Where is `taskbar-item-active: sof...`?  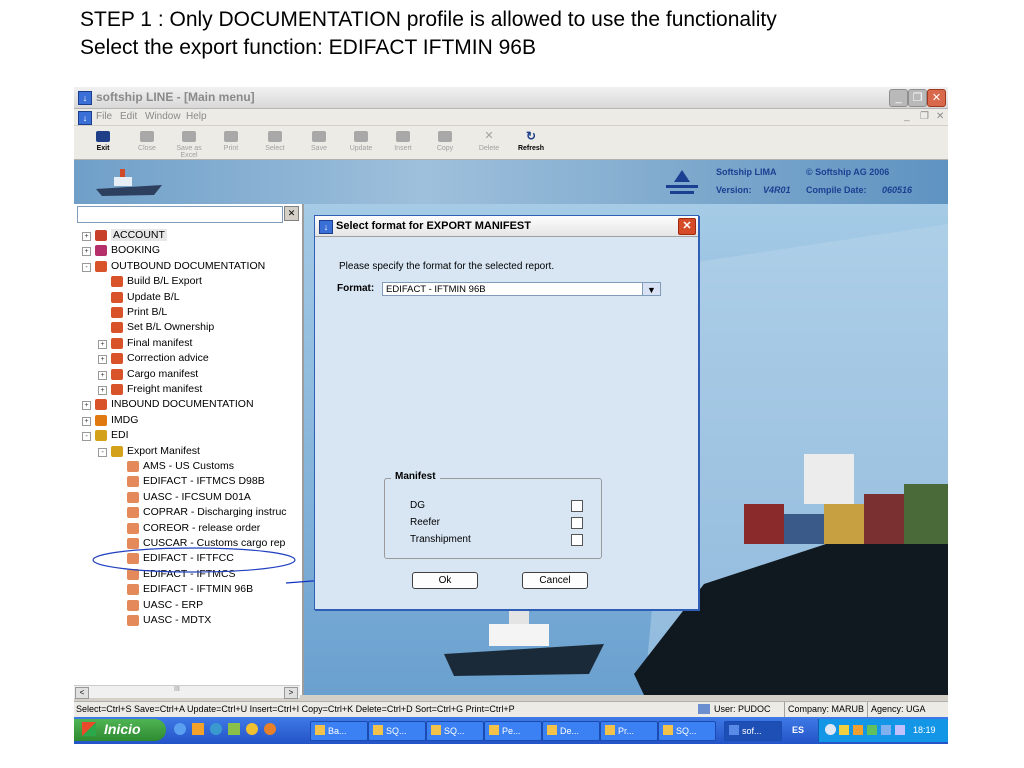 taskbar-item-active: sof... is located at coordinates (753, 731).